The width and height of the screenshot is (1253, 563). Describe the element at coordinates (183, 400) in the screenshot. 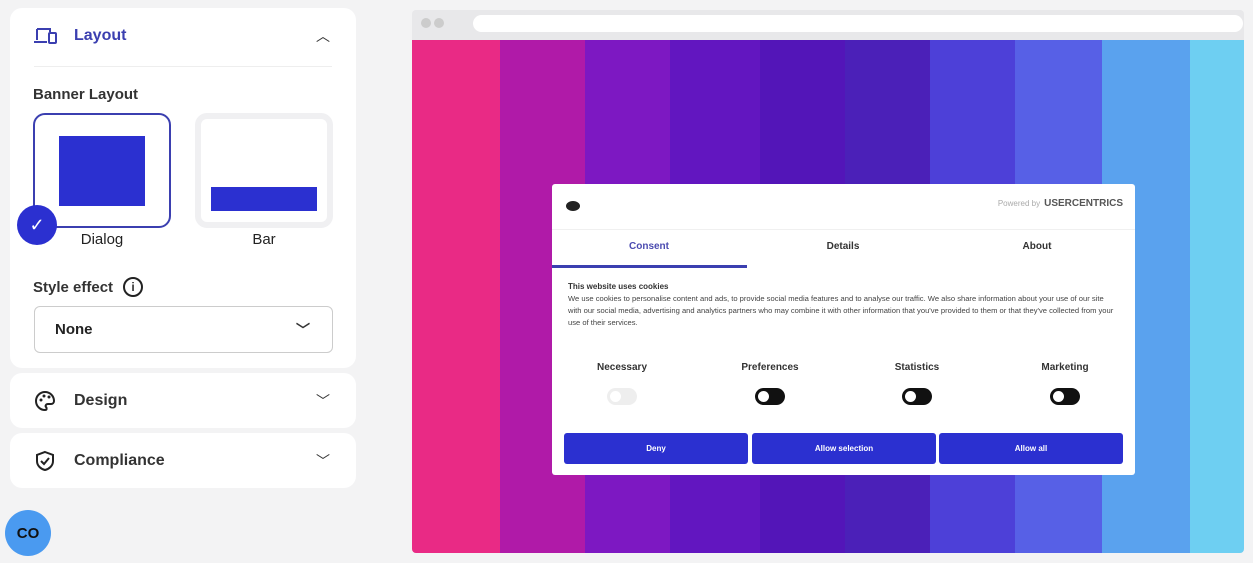

I see `design-panel: Design ﹀` at that location.